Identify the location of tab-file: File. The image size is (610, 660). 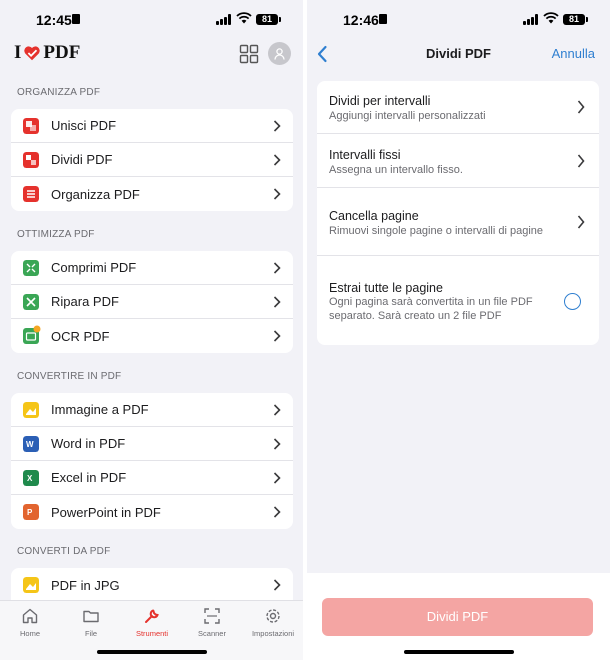
(91, 622).